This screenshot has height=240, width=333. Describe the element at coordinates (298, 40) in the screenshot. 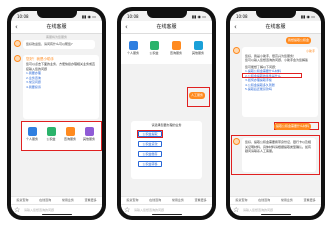

I see `user-message: 我想提取公积金` at that location.